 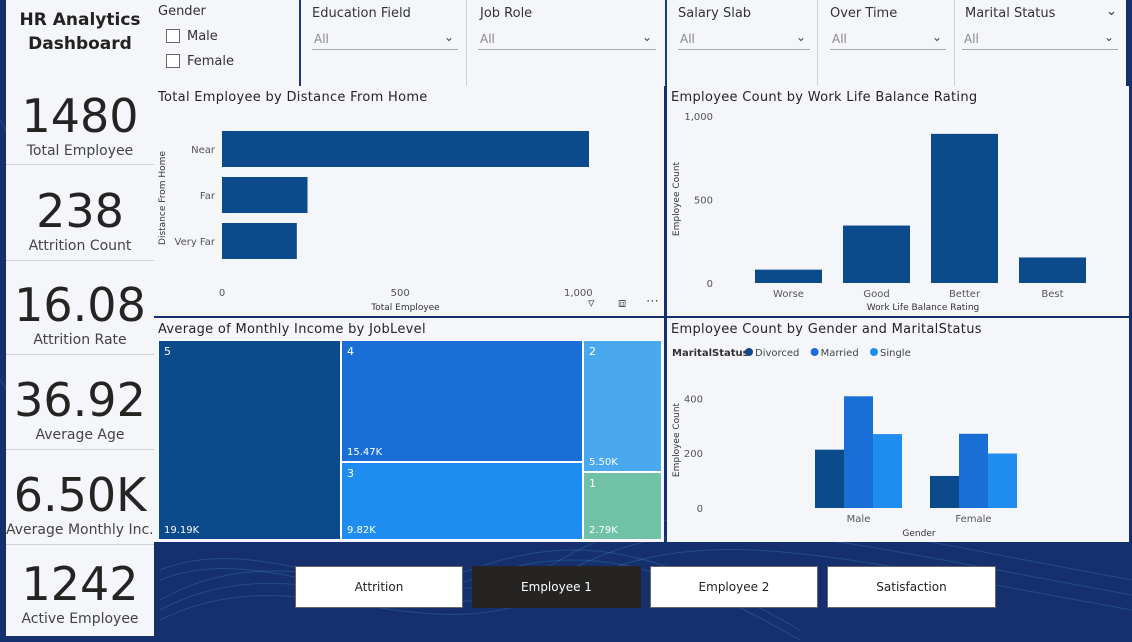 I want to click on job-role-dropdown: All ⌄, so click(x=567, y=39).